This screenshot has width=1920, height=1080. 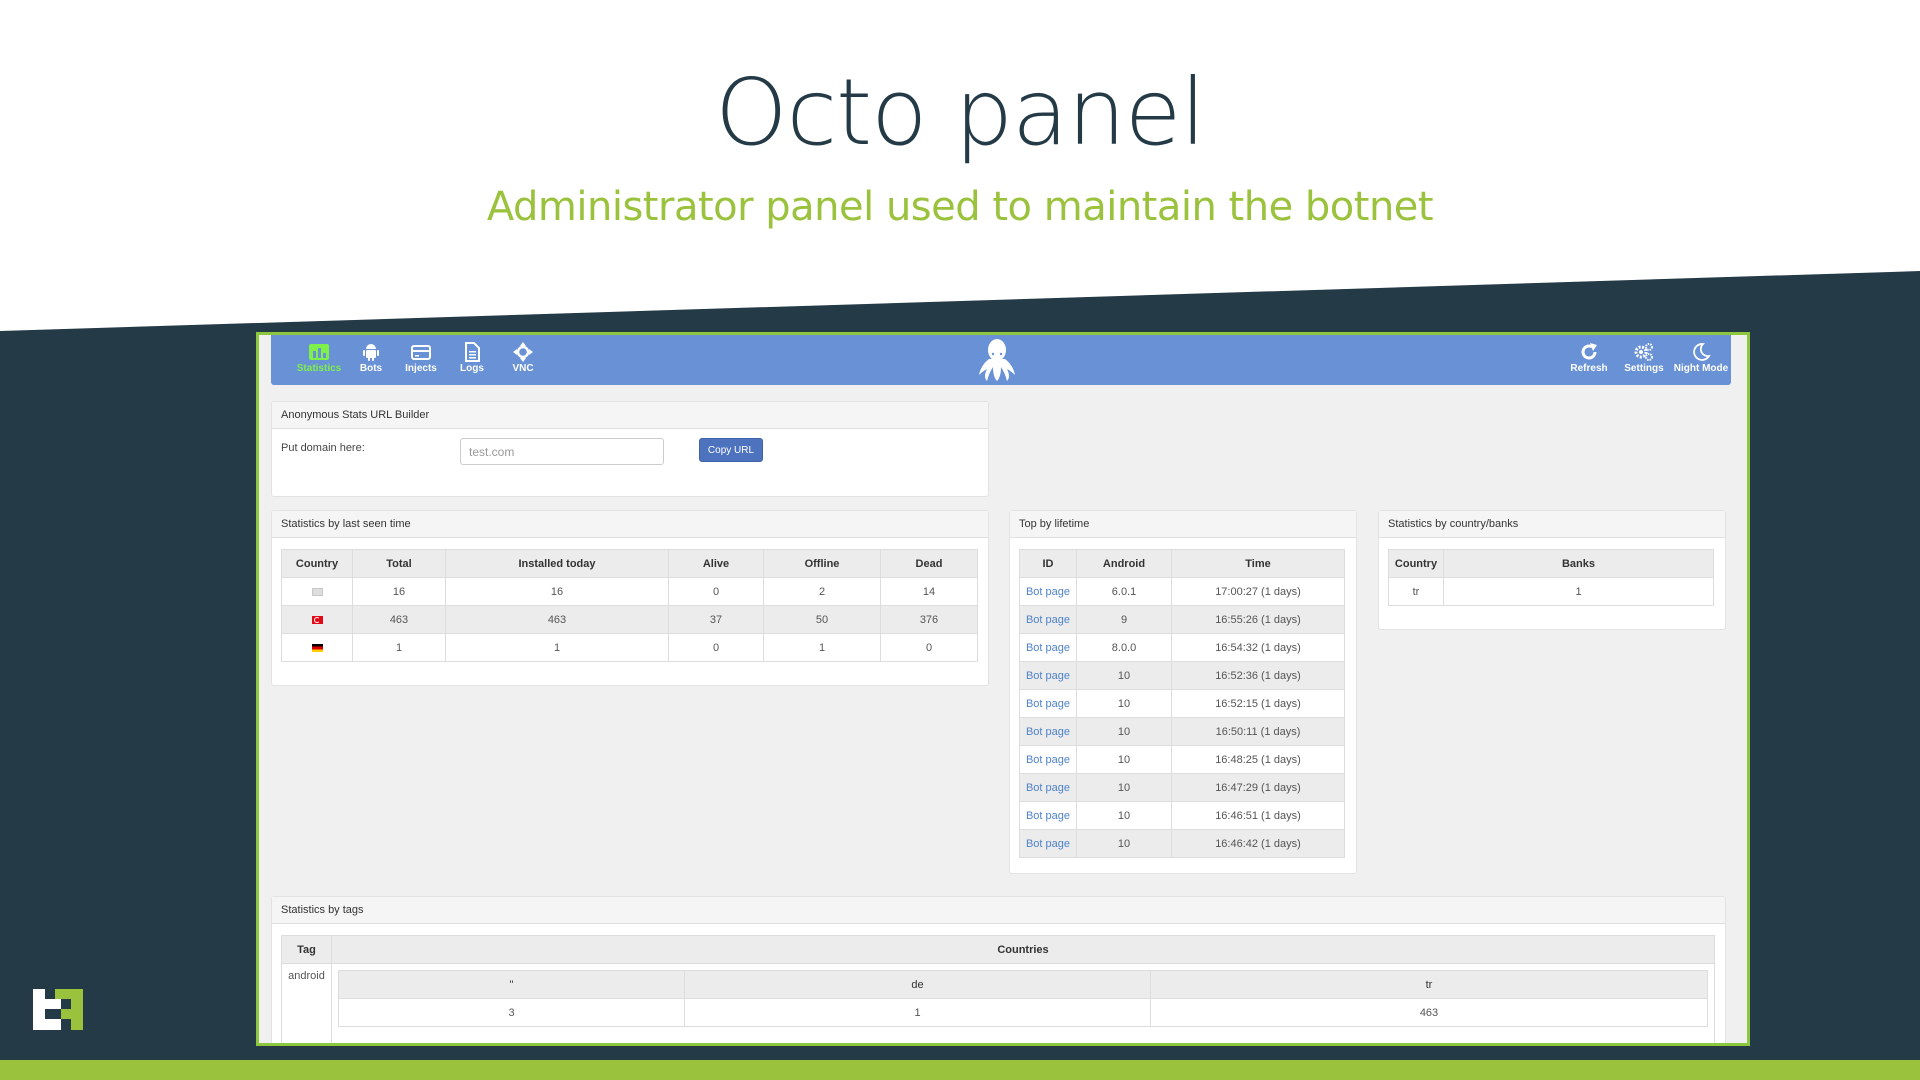 I want to click on country-cell, so click(x=317, y=647).